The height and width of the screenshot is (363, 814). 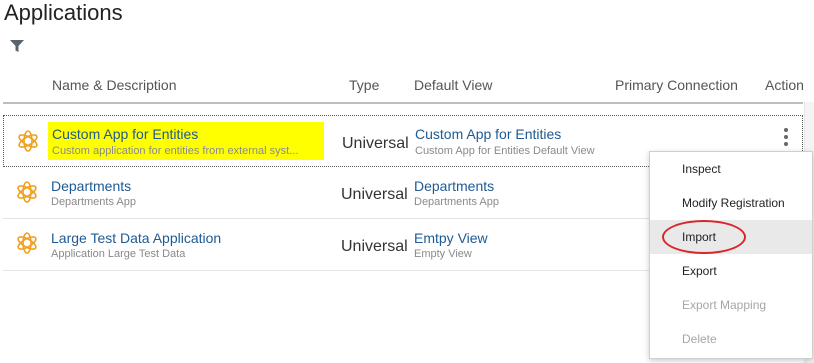 What do you see at coordinates (786, 139) in the screenshot?
I see `row-actions-kebab-icon` at bounding box center [786, 139].